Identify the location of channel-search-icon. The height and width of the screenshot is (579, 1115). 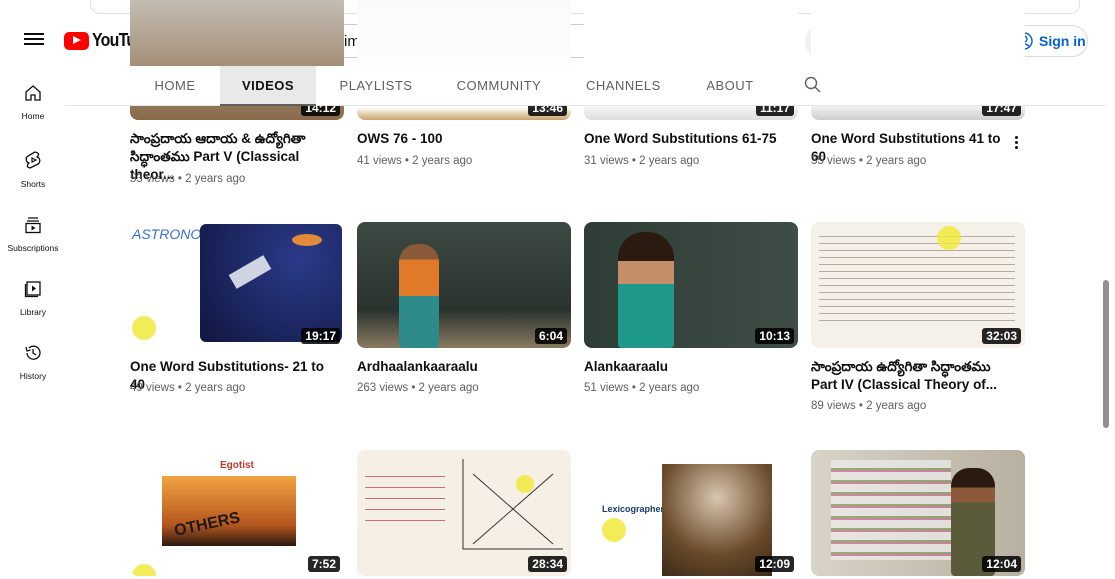
(813, 85).